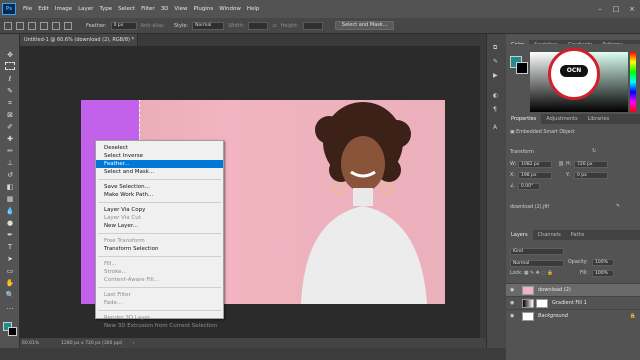  What do you see at coordinates (497, 128) in the screenshot?
I see `character-panel-icon: A` at bounding box center [497, 128].